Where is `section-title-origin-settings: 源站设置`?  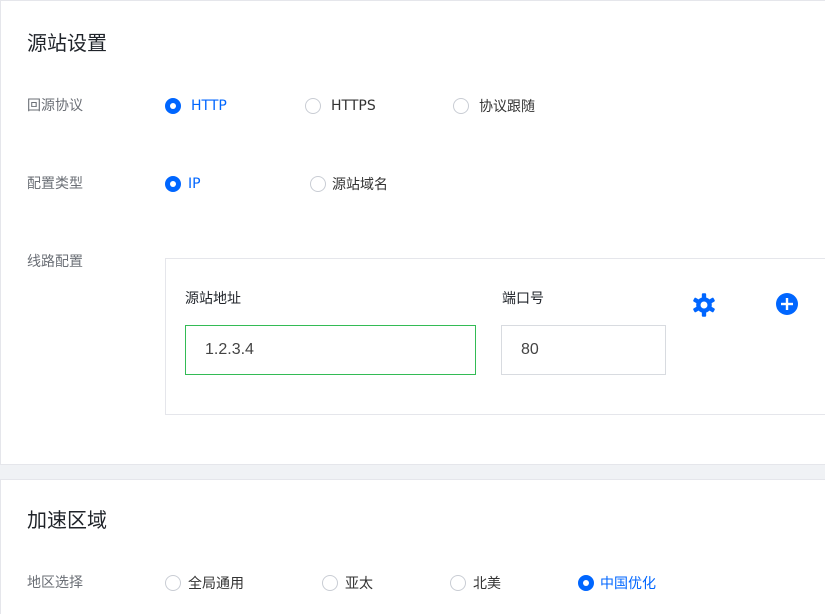
section-title-origin-settings: 源站设置 is located at coordinates (67, 43).